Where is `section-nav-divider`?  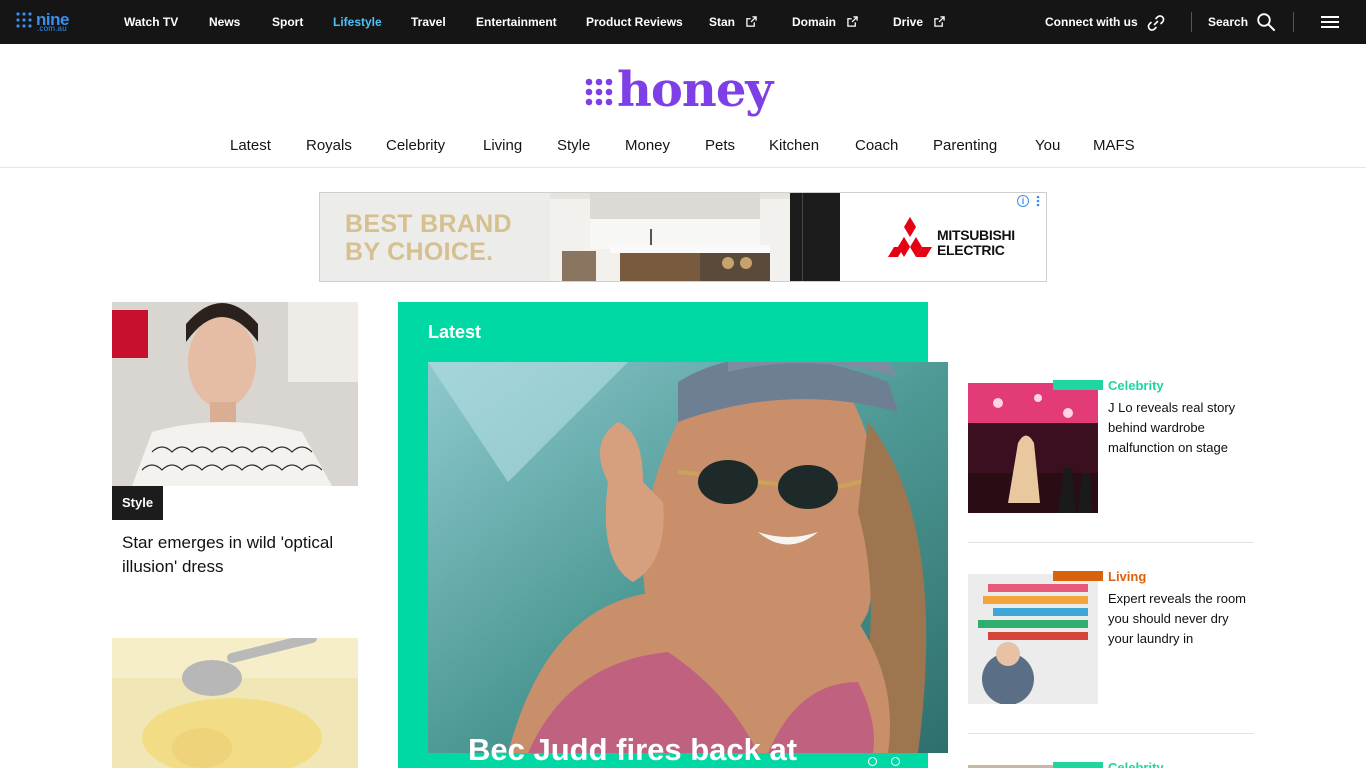
section-nav-divider is located at coordinates (683, 167).